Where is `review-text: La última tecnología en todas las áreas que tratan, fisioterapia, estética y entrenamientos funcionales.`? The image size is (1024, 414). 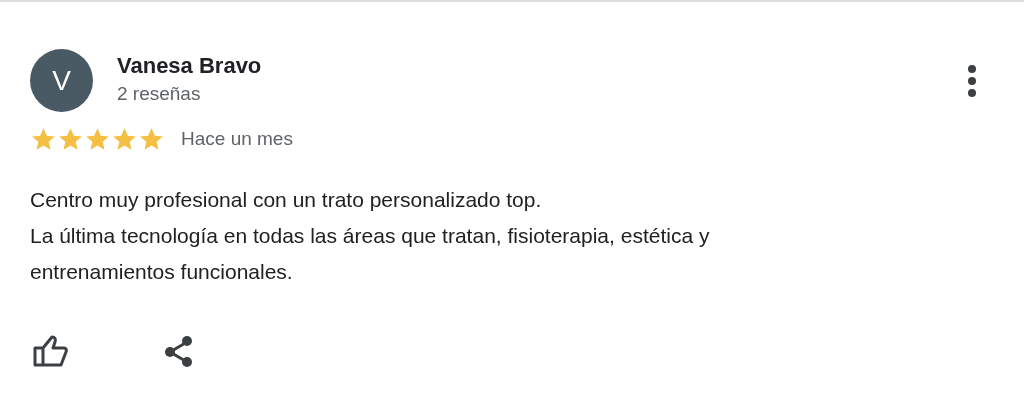
review-text: La última tecnología en todas las áreas que tratan, fisioterapia, estética y entrenamientos funcionales. is located at coordinates (370, 254).